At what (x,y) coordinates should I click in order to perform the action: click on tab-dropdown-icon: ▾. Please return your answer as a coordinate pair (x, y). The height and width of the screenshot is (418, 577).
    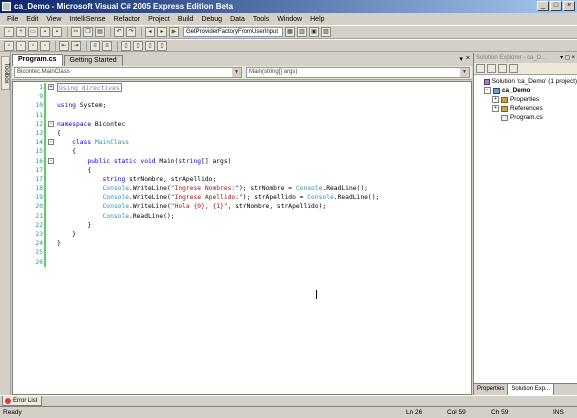
    Looking at the image, I should click on (461, 59).